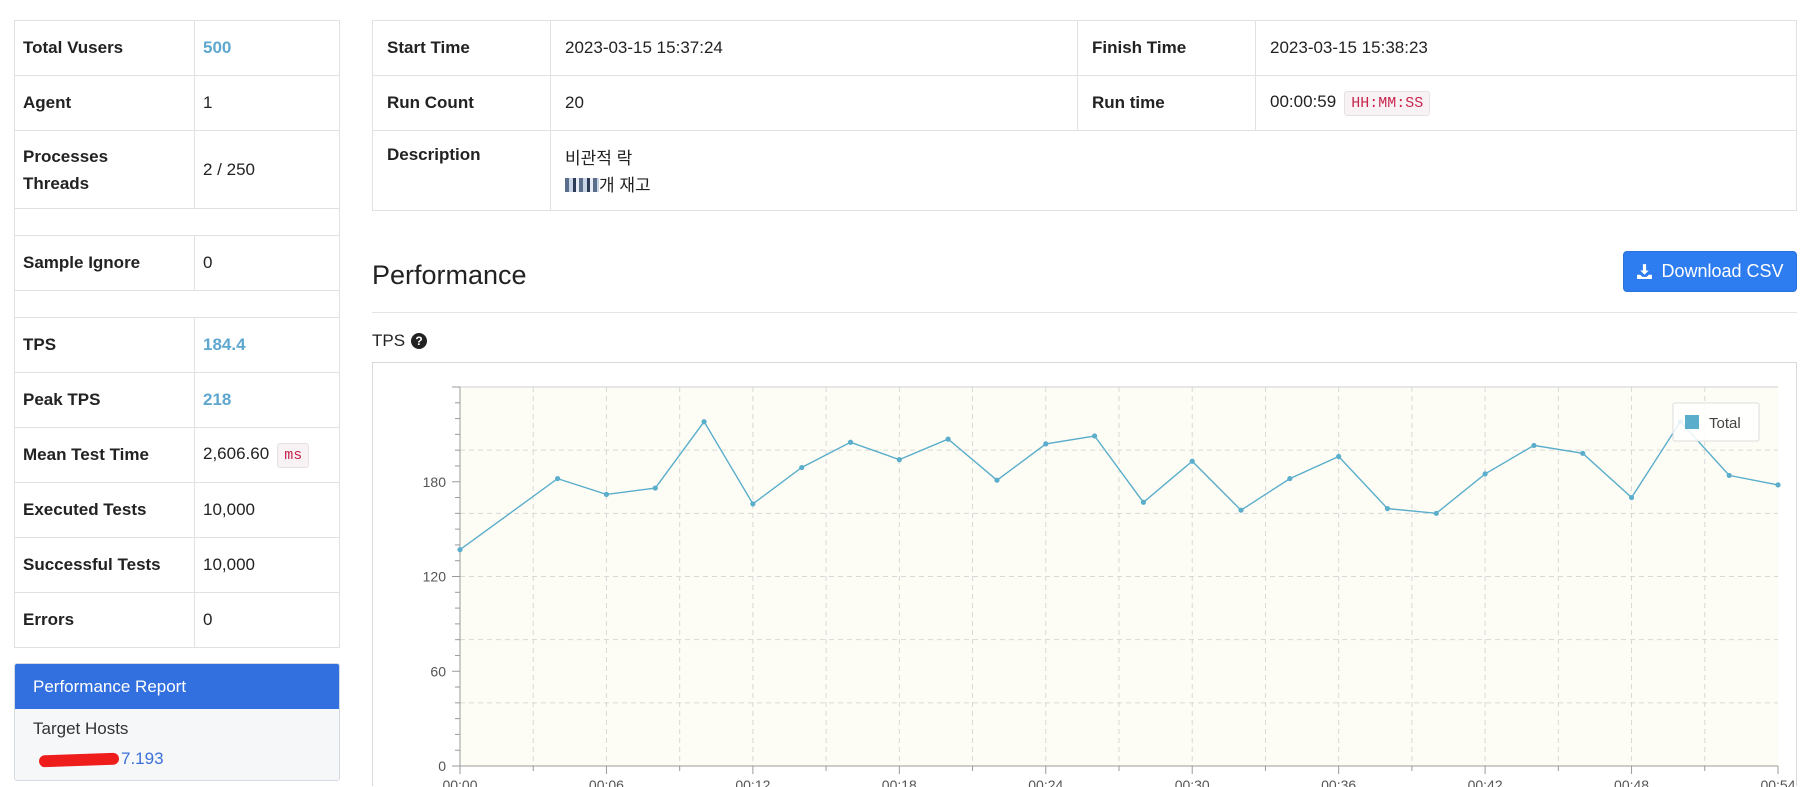  I want to click on summary-label: Agent, so click(104, 103).